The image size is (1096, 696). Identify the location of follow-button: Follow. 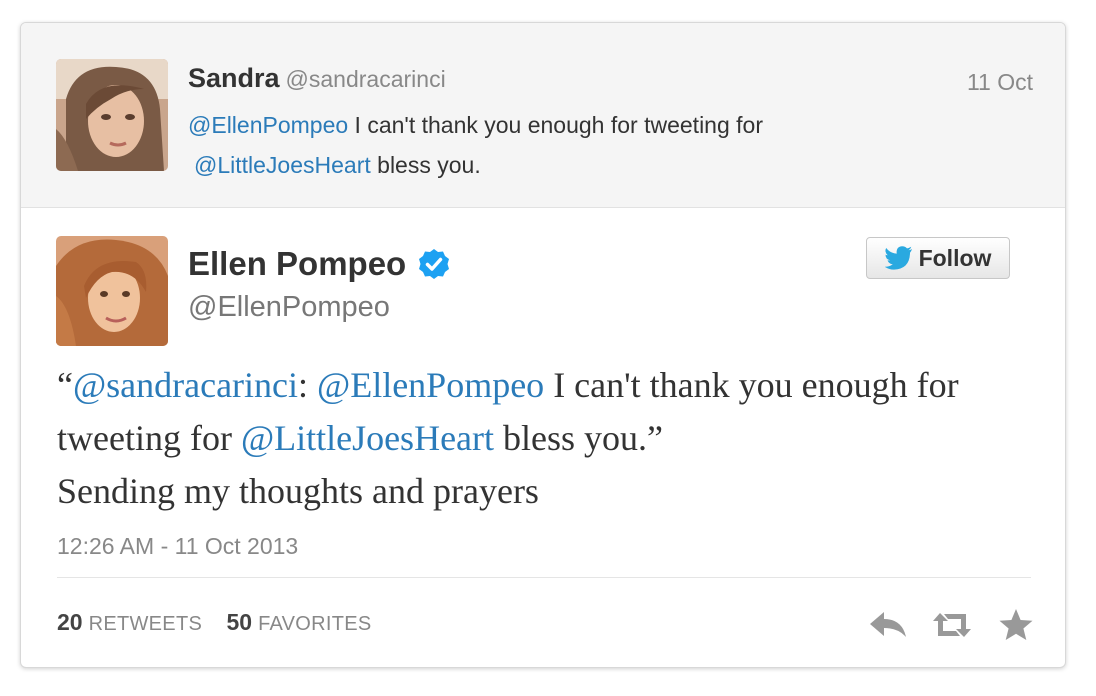
(938, 258).